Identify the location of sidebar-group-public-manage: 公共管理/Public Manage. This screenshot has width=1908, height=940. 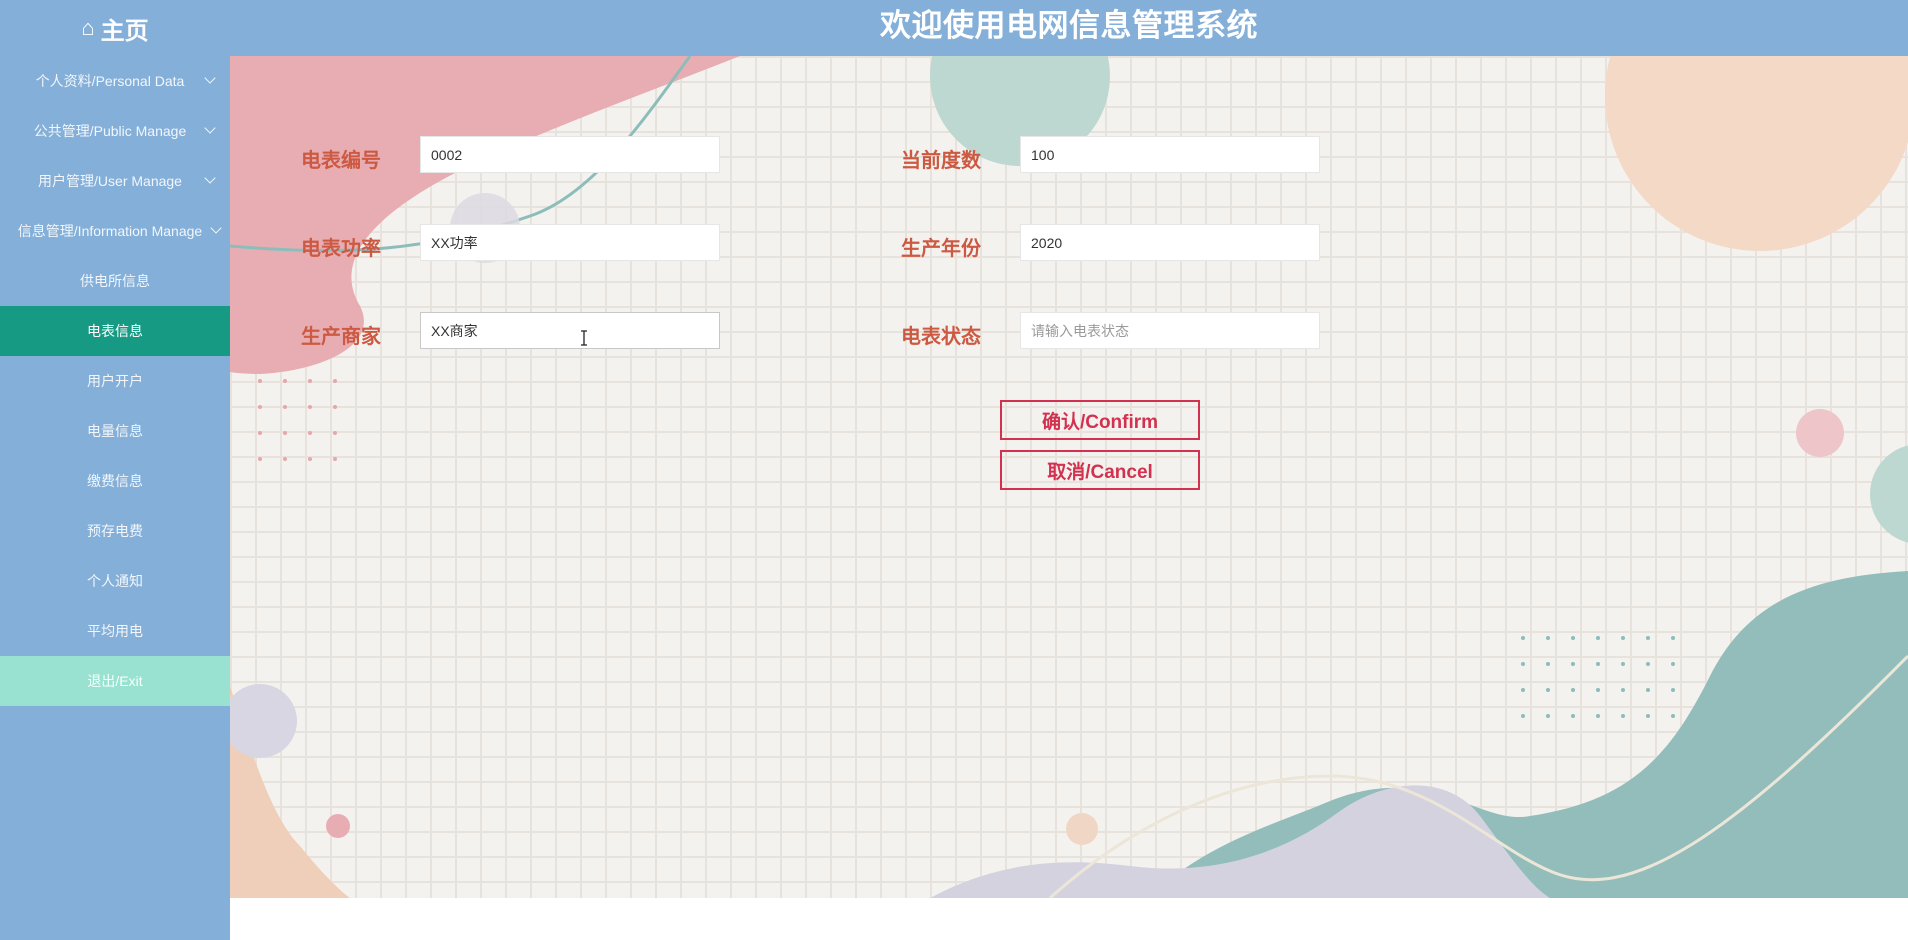
(115, 131).